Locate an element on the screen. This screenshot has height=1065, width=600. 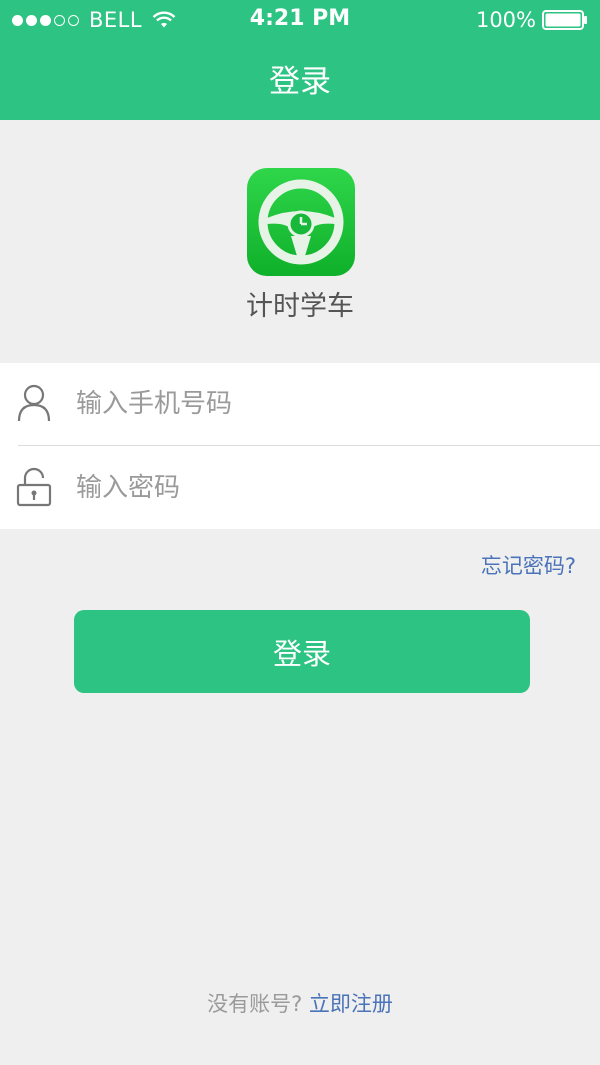
battery-percent: 100% is located at coordinates (505, 20).